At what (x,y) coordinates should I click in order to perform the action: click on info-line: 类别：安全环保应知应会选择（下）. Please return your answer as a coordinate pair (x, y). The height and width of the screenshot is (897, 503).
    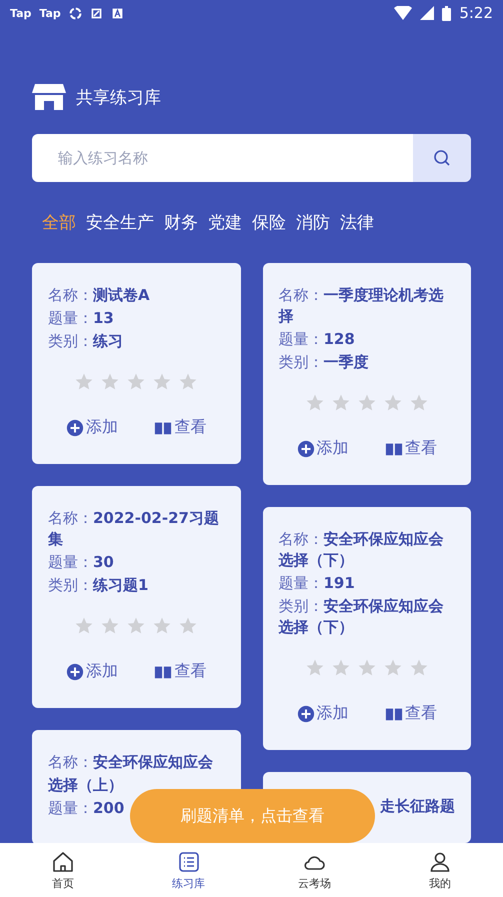
    Looking at the image, I should click on (361, 617).